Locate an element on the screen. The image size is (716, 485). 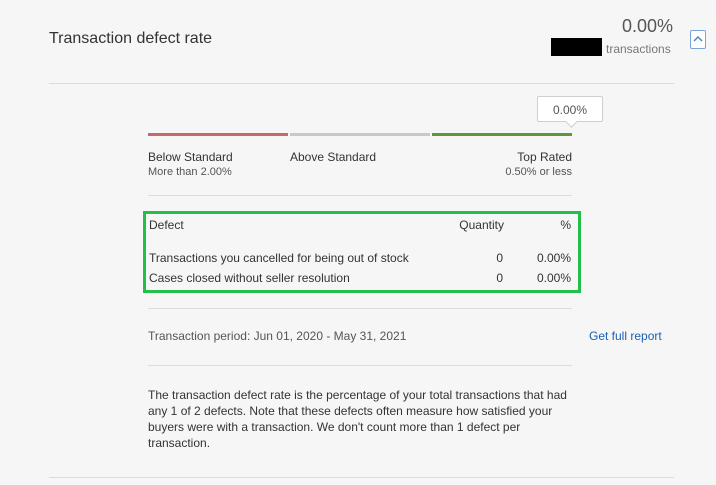
scale-divider is located at coordinates (360, 195).